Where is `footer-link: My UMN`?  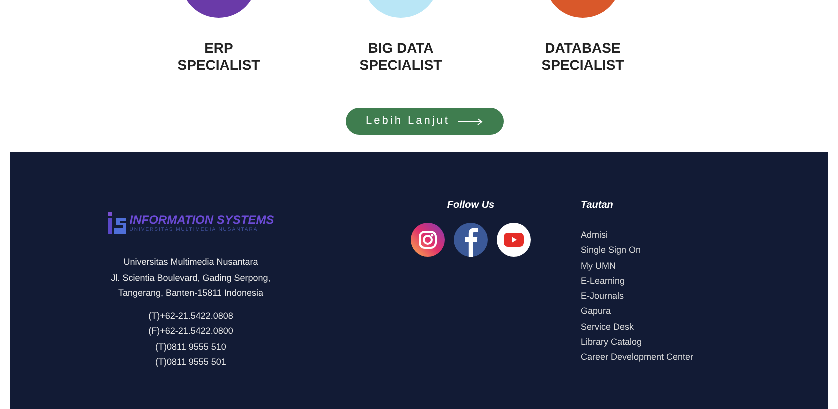 footer-link: My UMN is located at coordinates (637, 266).